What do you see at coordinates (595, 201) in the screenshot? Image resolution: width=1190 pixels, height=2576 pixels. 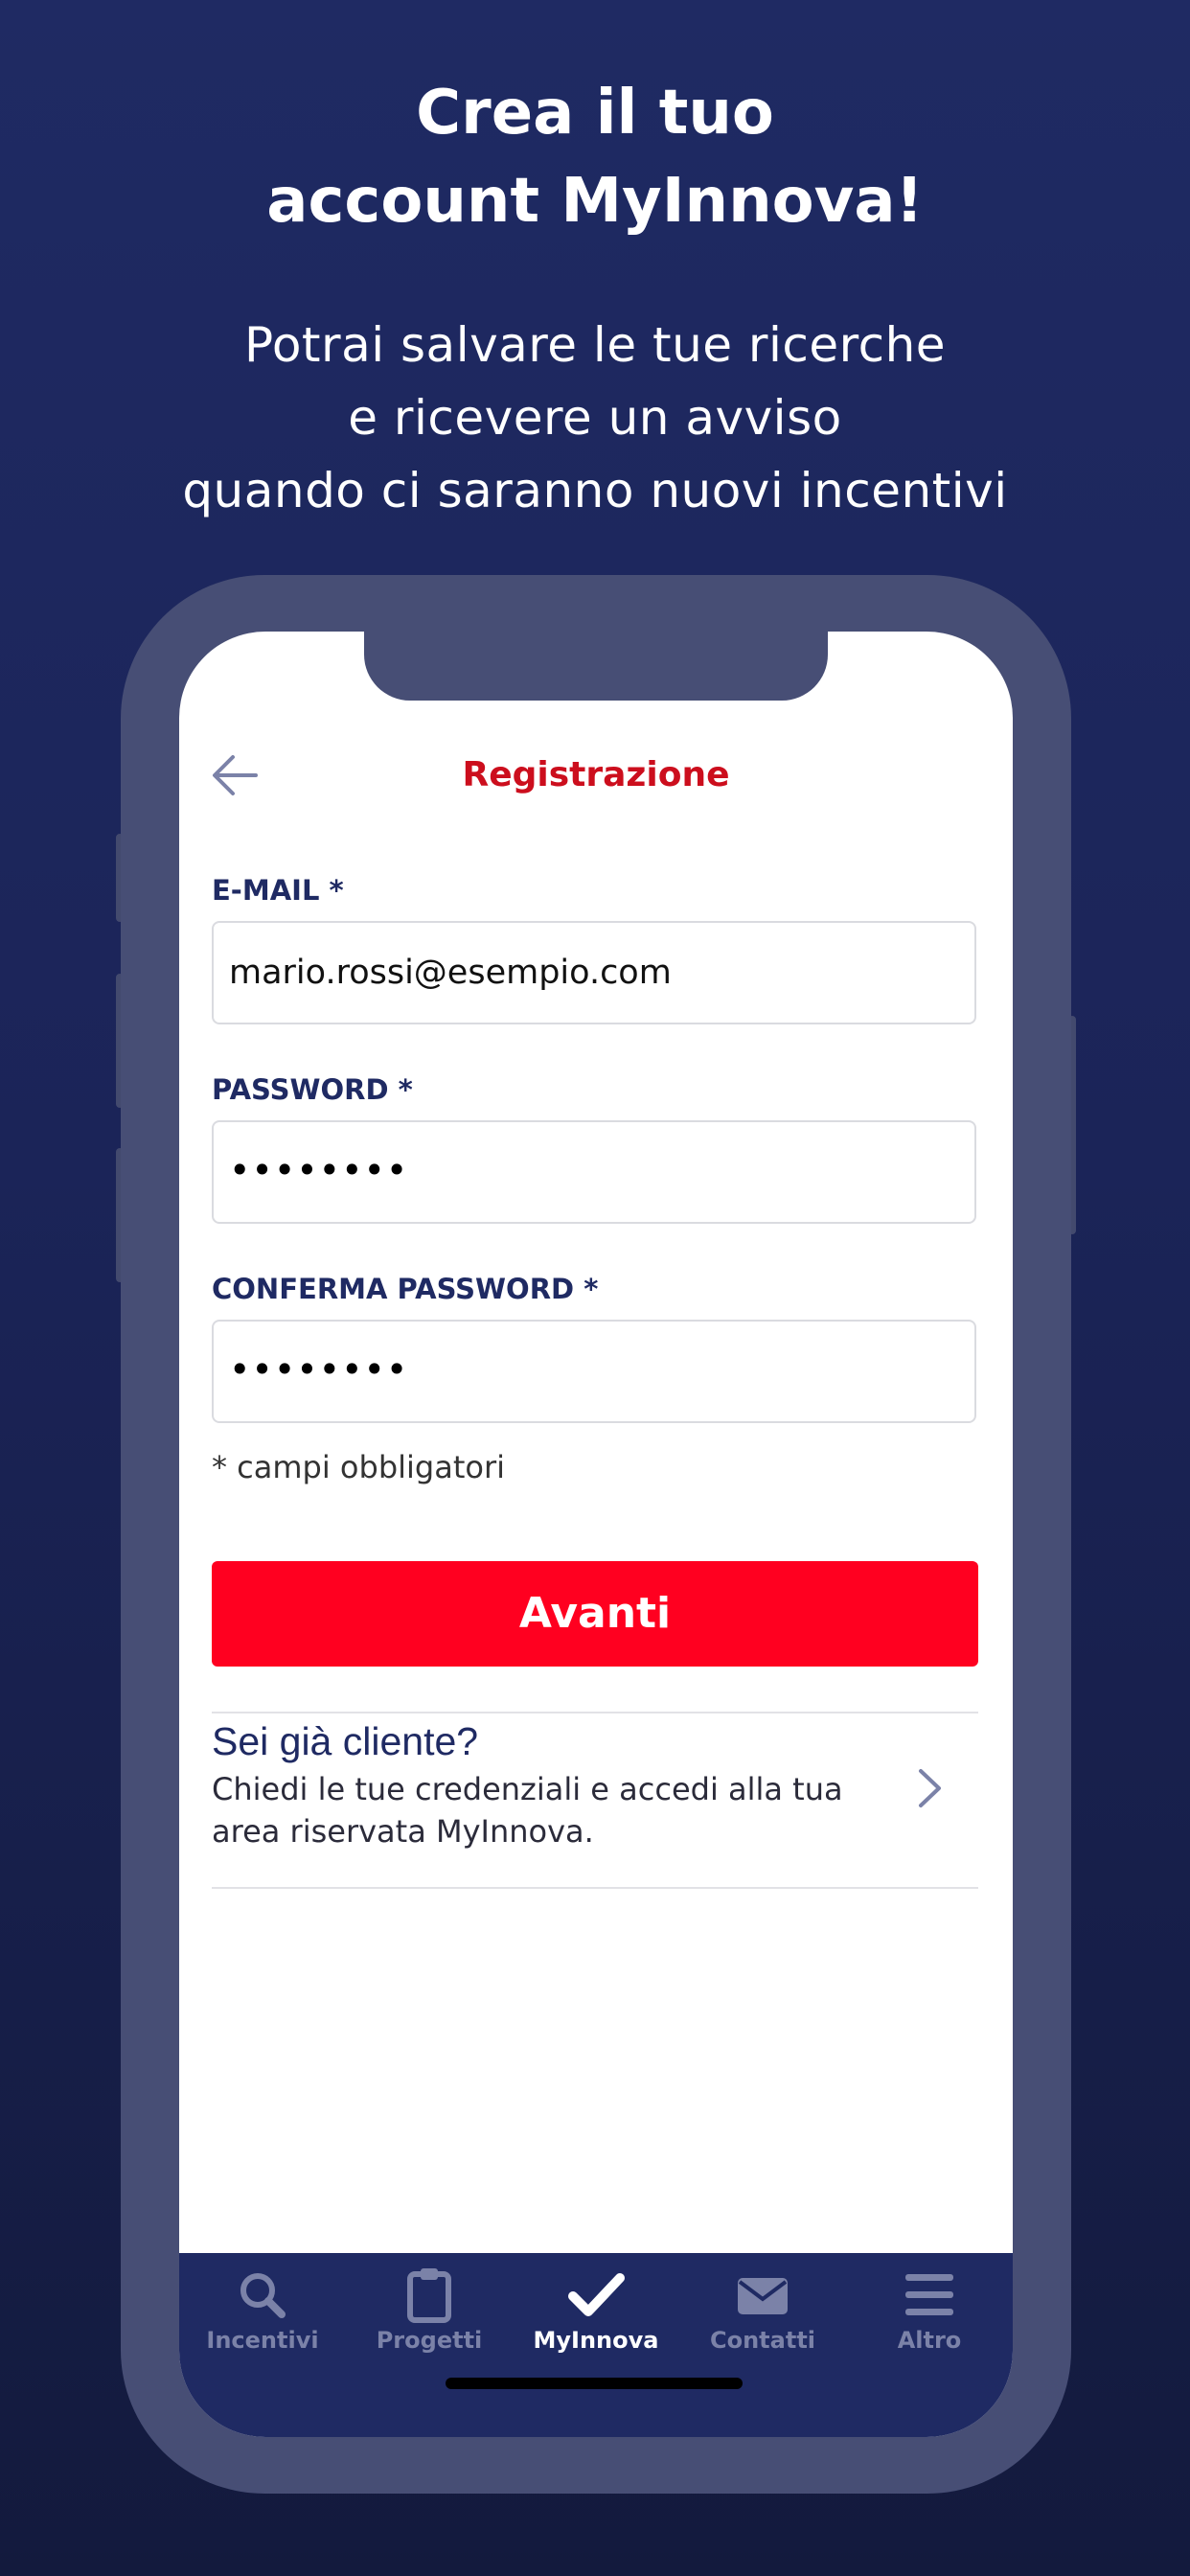 I see `promo-title-line: account MyInnova!` at bounding box center [595, 201].